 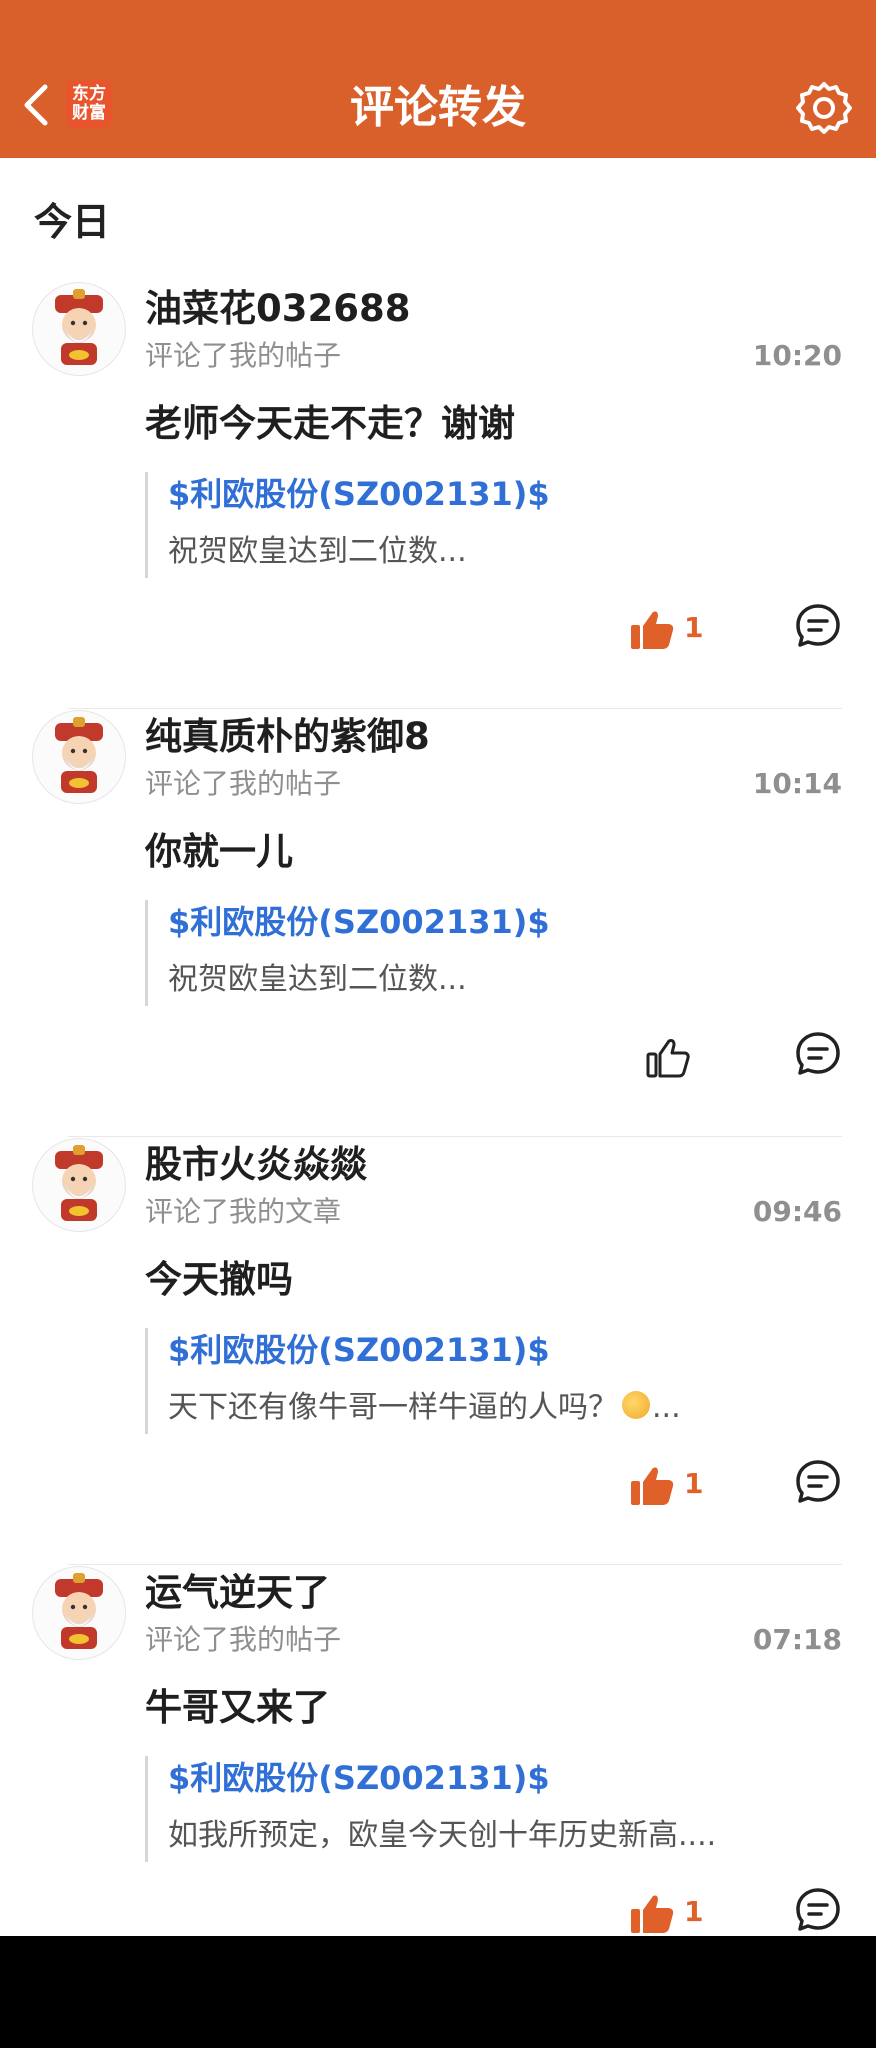 What do you see at coordinates (797, 783) in the screenshot?
I see `timestamp: 10:14` at bounding box center [797, 783].